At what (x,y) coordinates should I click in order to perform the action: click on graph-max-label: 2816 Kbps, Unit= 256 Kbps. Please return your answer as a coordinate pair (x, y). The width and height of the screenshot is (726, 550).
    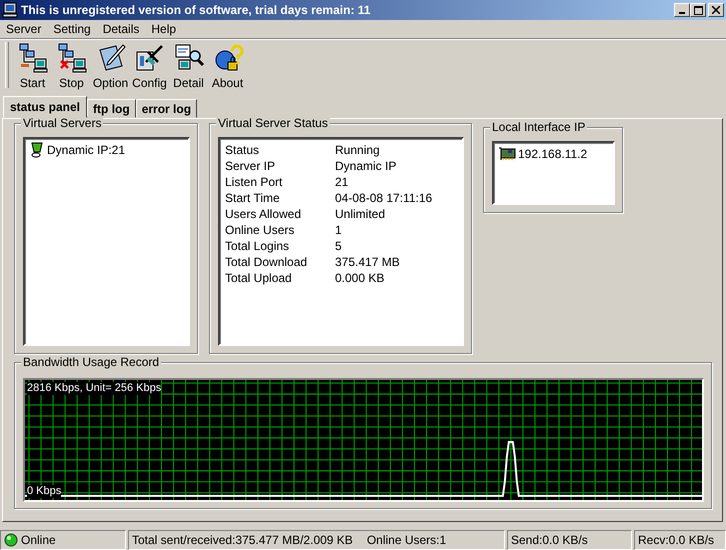
    Looking at the image, I should click on (94, 388).